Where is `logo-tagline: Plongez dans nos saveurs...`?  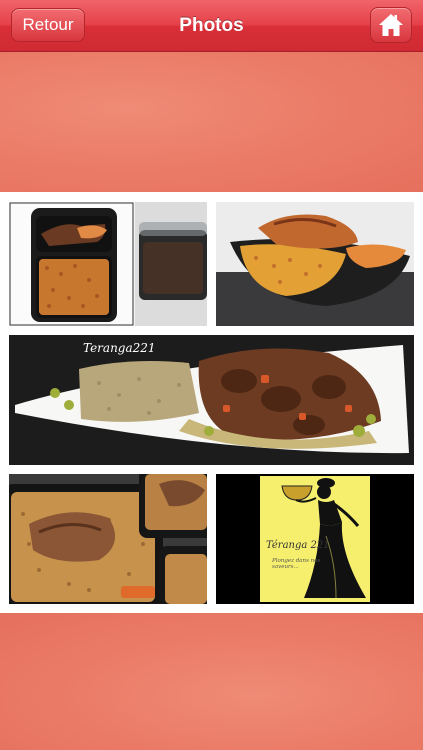 logo-tagline: Plongez dans nos saveurs... is located at coordinates (296, 564).